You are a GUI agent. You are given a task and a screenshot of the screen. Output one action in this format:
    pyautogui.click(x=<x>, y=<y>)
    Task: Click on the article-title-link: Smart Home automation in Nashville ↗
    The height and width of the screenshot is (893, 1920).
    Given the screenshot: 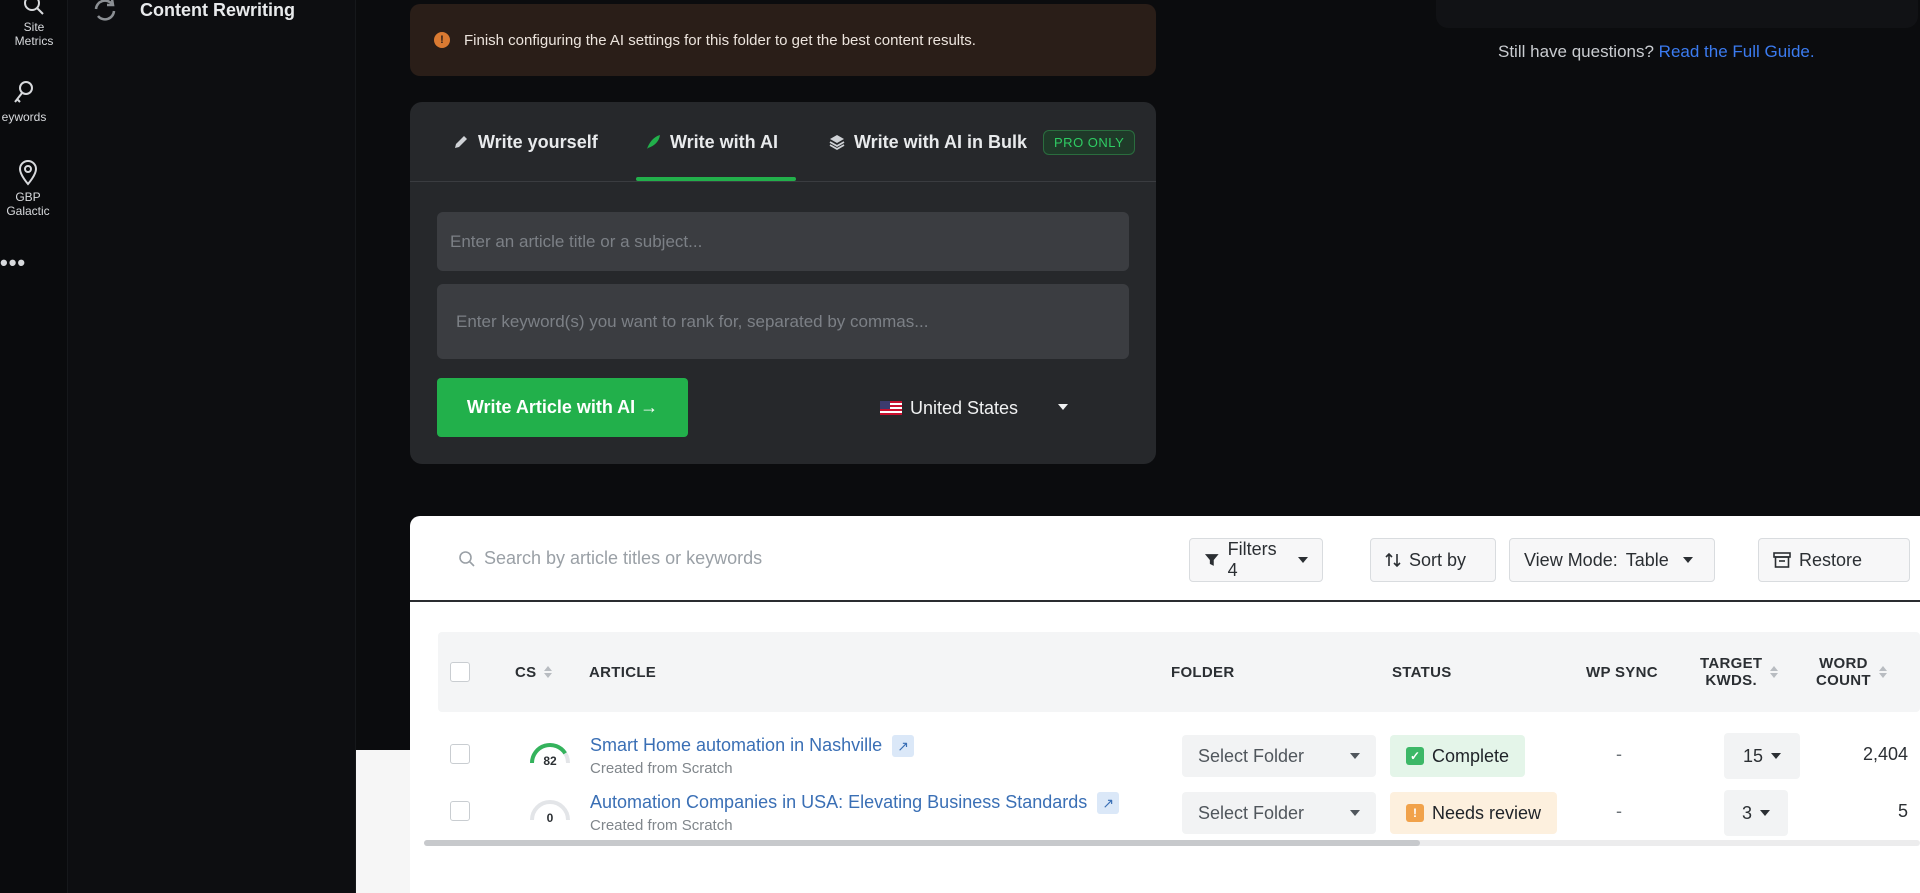 What is the action you would take?
    pyautogui.click(x=752, y=746)
    